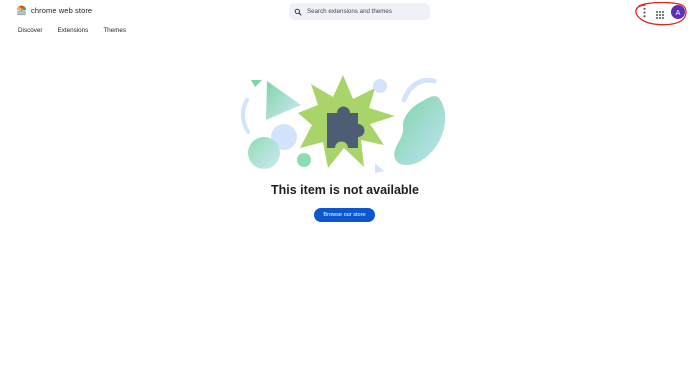 Image resolution: width=690 pixels, height=379 pixels. Describe the element at coordinates (30, 32) in the screenshot. I see `tab-discover: Discover` at that location.